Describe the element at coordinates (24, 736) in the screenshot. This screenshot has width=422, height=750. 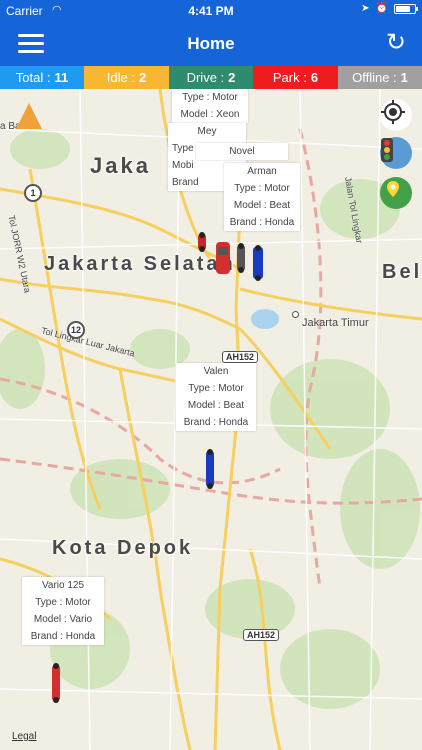
I see `legal-link: Legal` at that location.